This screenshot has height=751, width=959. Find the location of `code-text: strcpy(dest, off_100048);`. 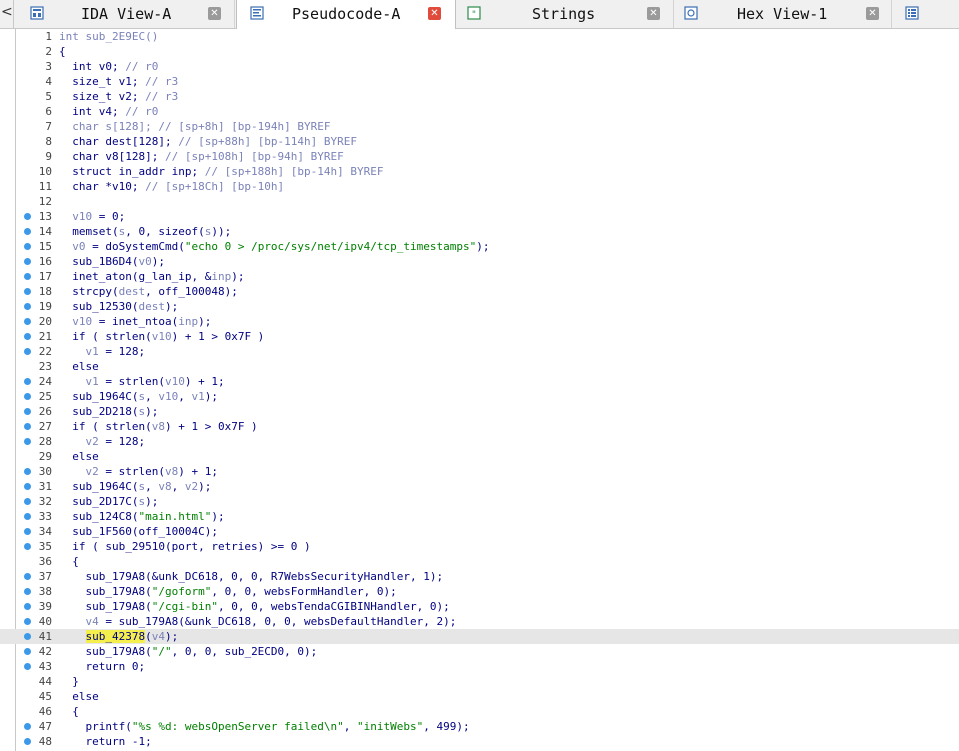

code-text: strcpy(dest, off_100048); is located at coordinates (148, 291).